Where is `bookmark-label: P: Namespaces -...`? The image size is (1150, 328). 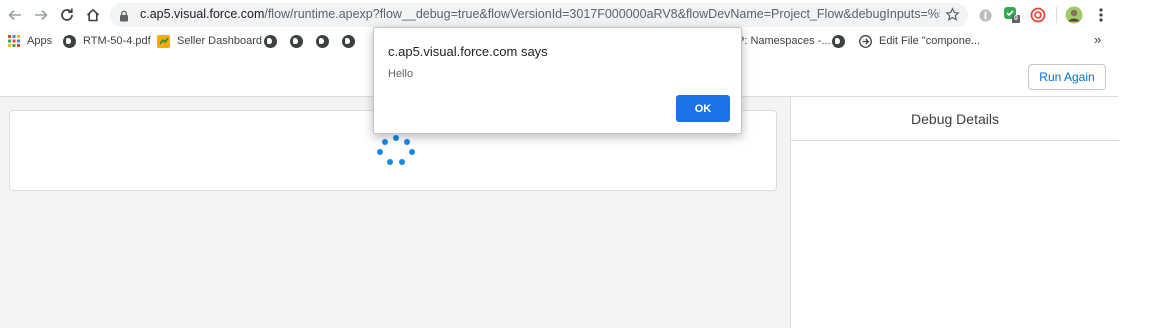 bookmark-label: P: Namespaces -... is located at coordinates (784, 41).